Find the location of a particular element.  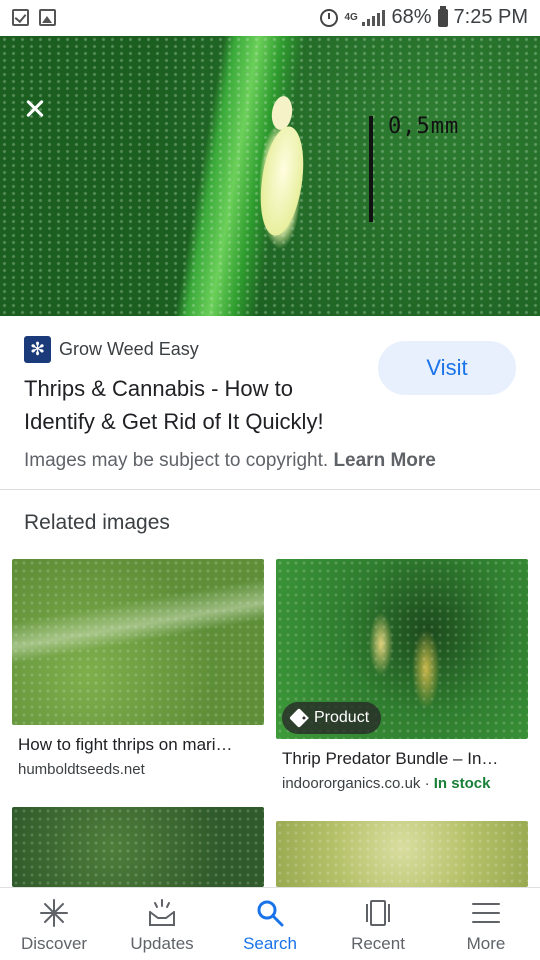

nav-updates: Updates is located at coordinates (162, 924).